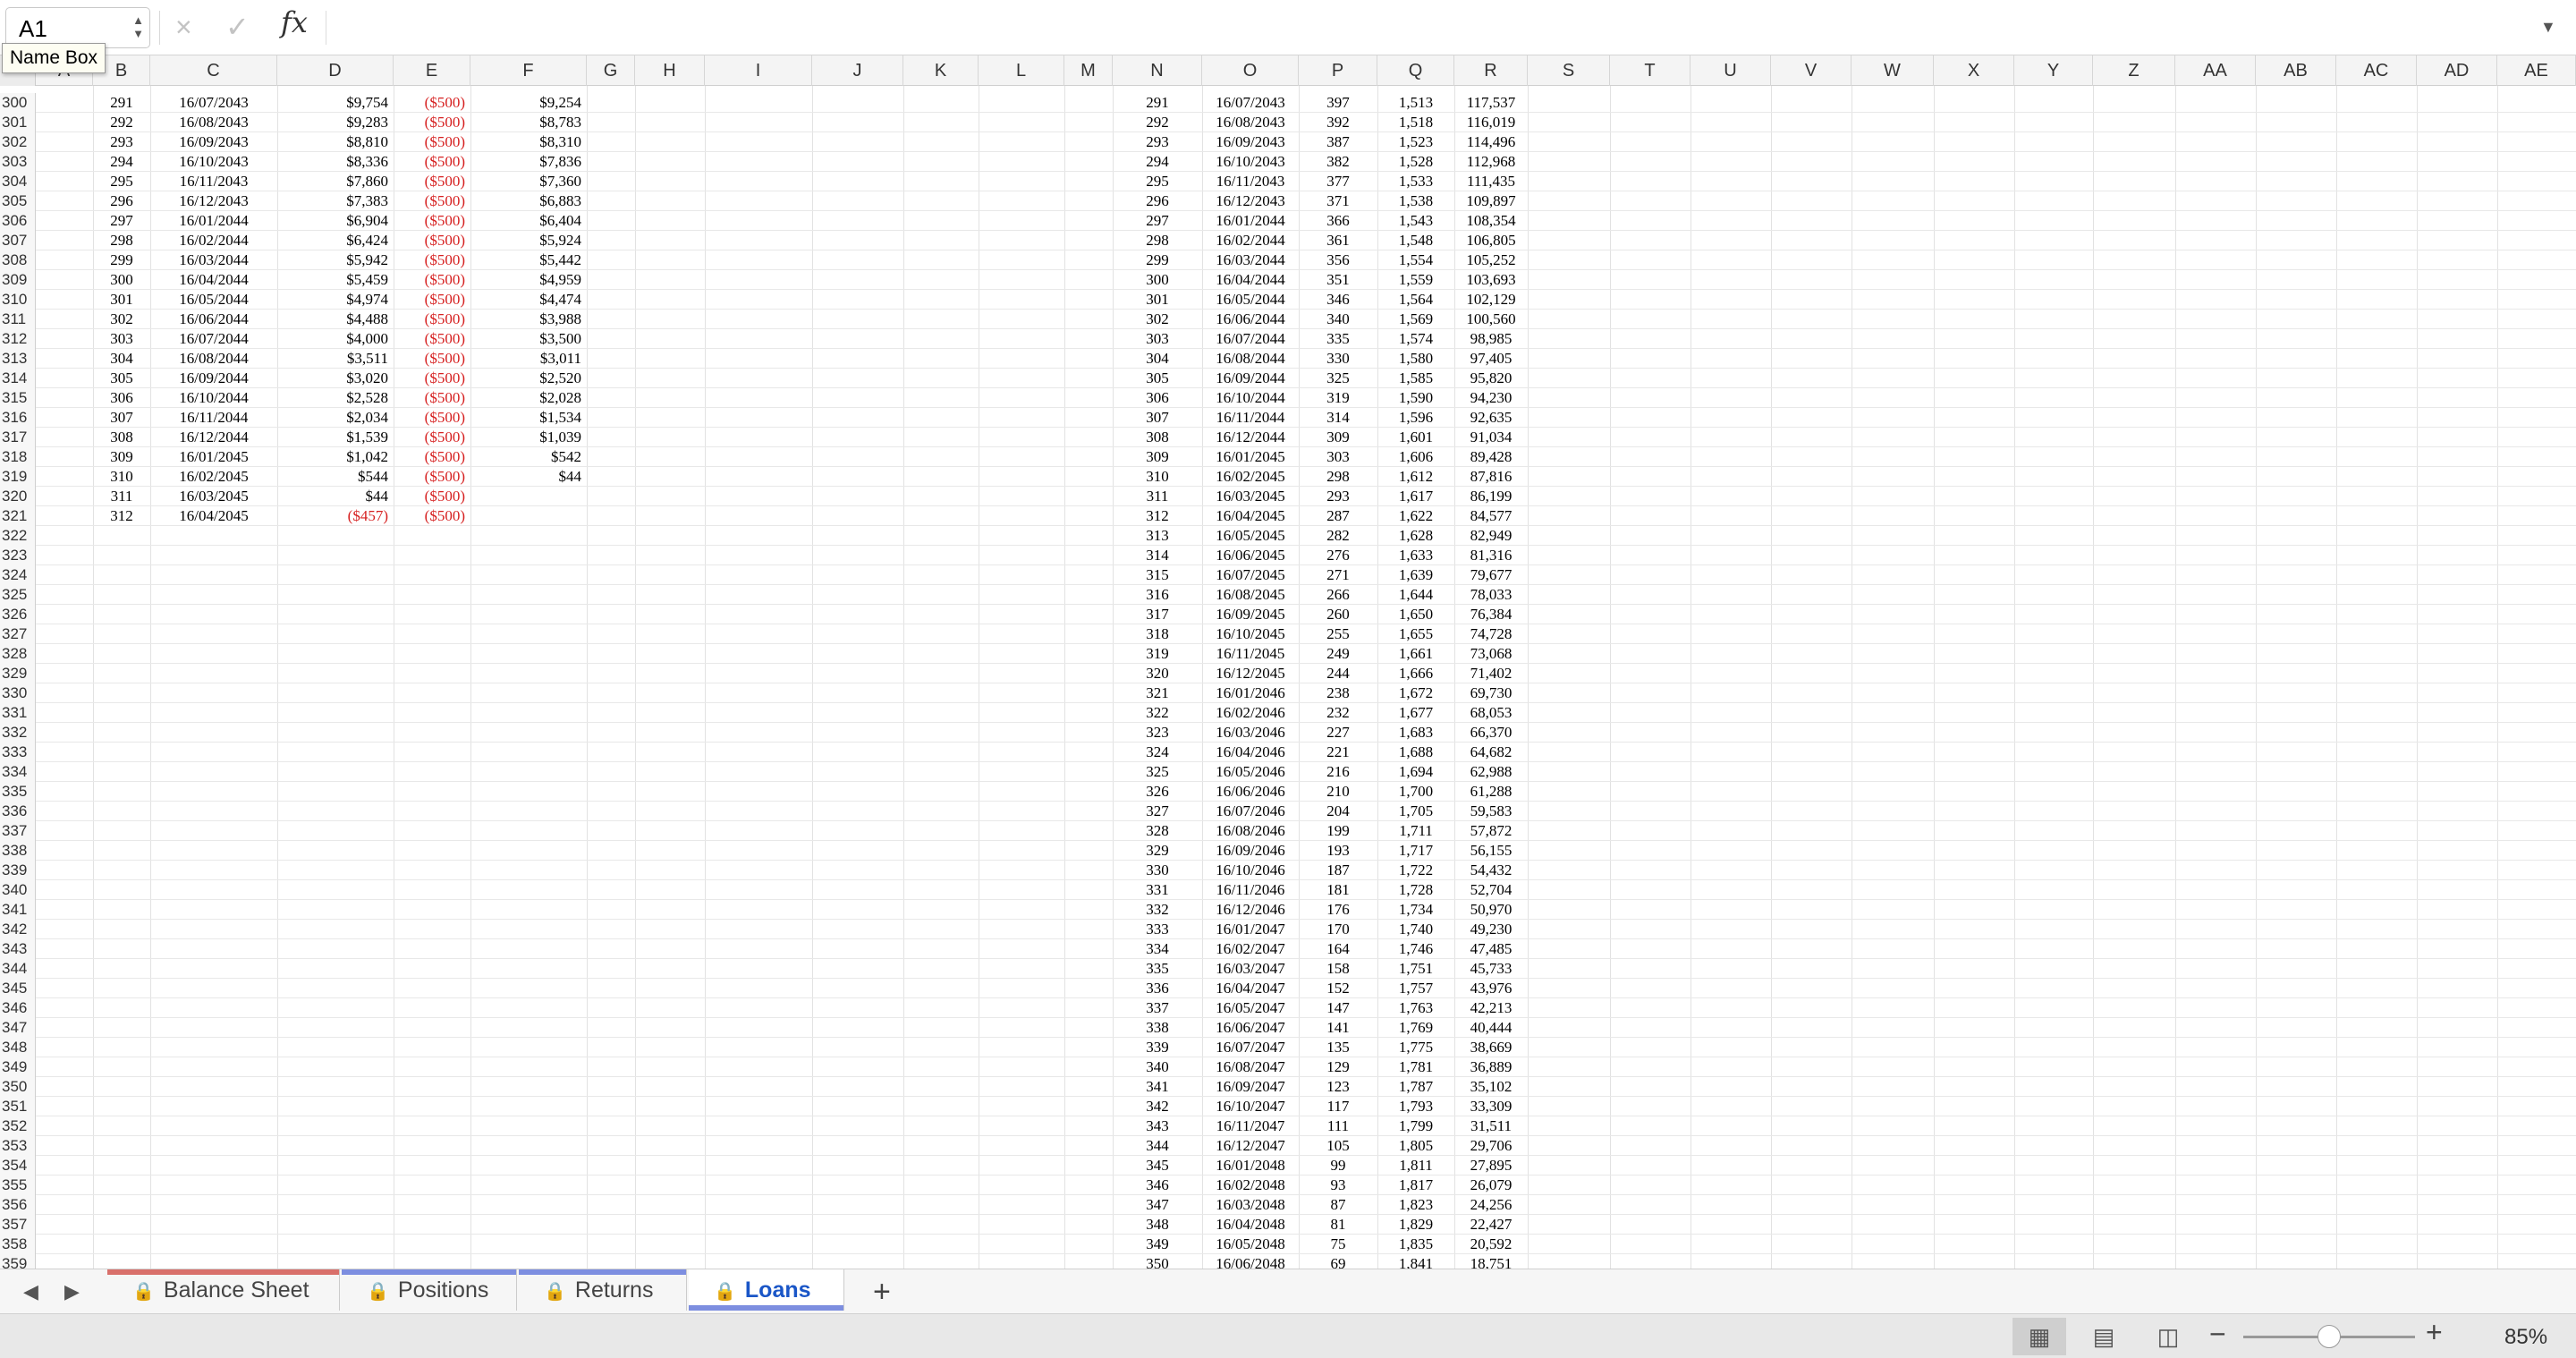 The image size is (2576, 1358). I want to click on table-cell: 16/07/2044, so click(1250, 339).